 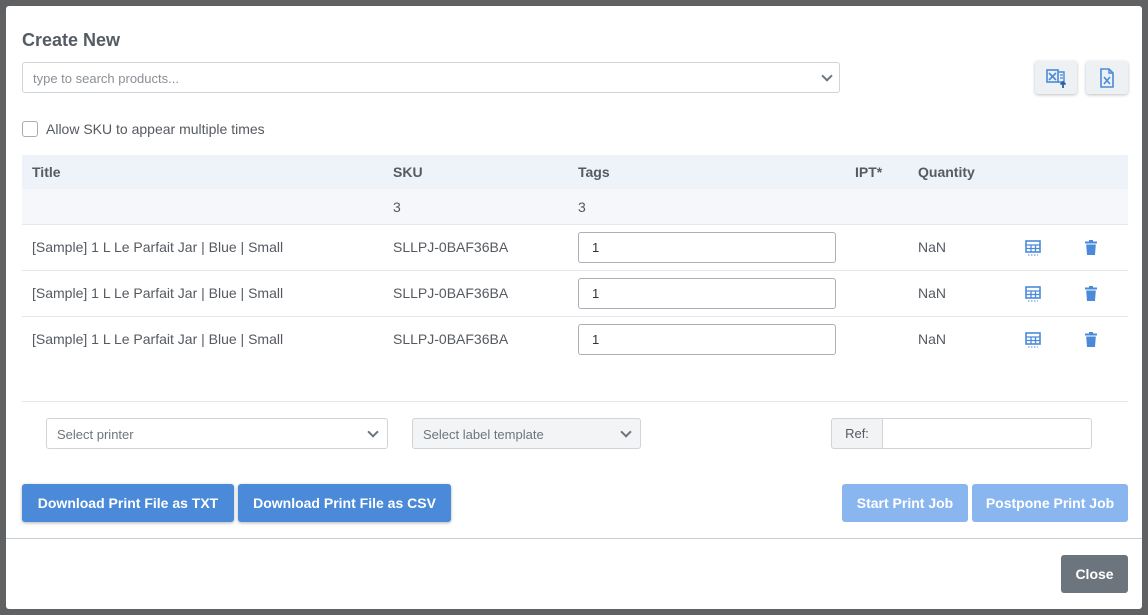 What do you see at coordinates (987, 433) in the screenshot?
I see `ref-input` at bounding box center [987, 433].